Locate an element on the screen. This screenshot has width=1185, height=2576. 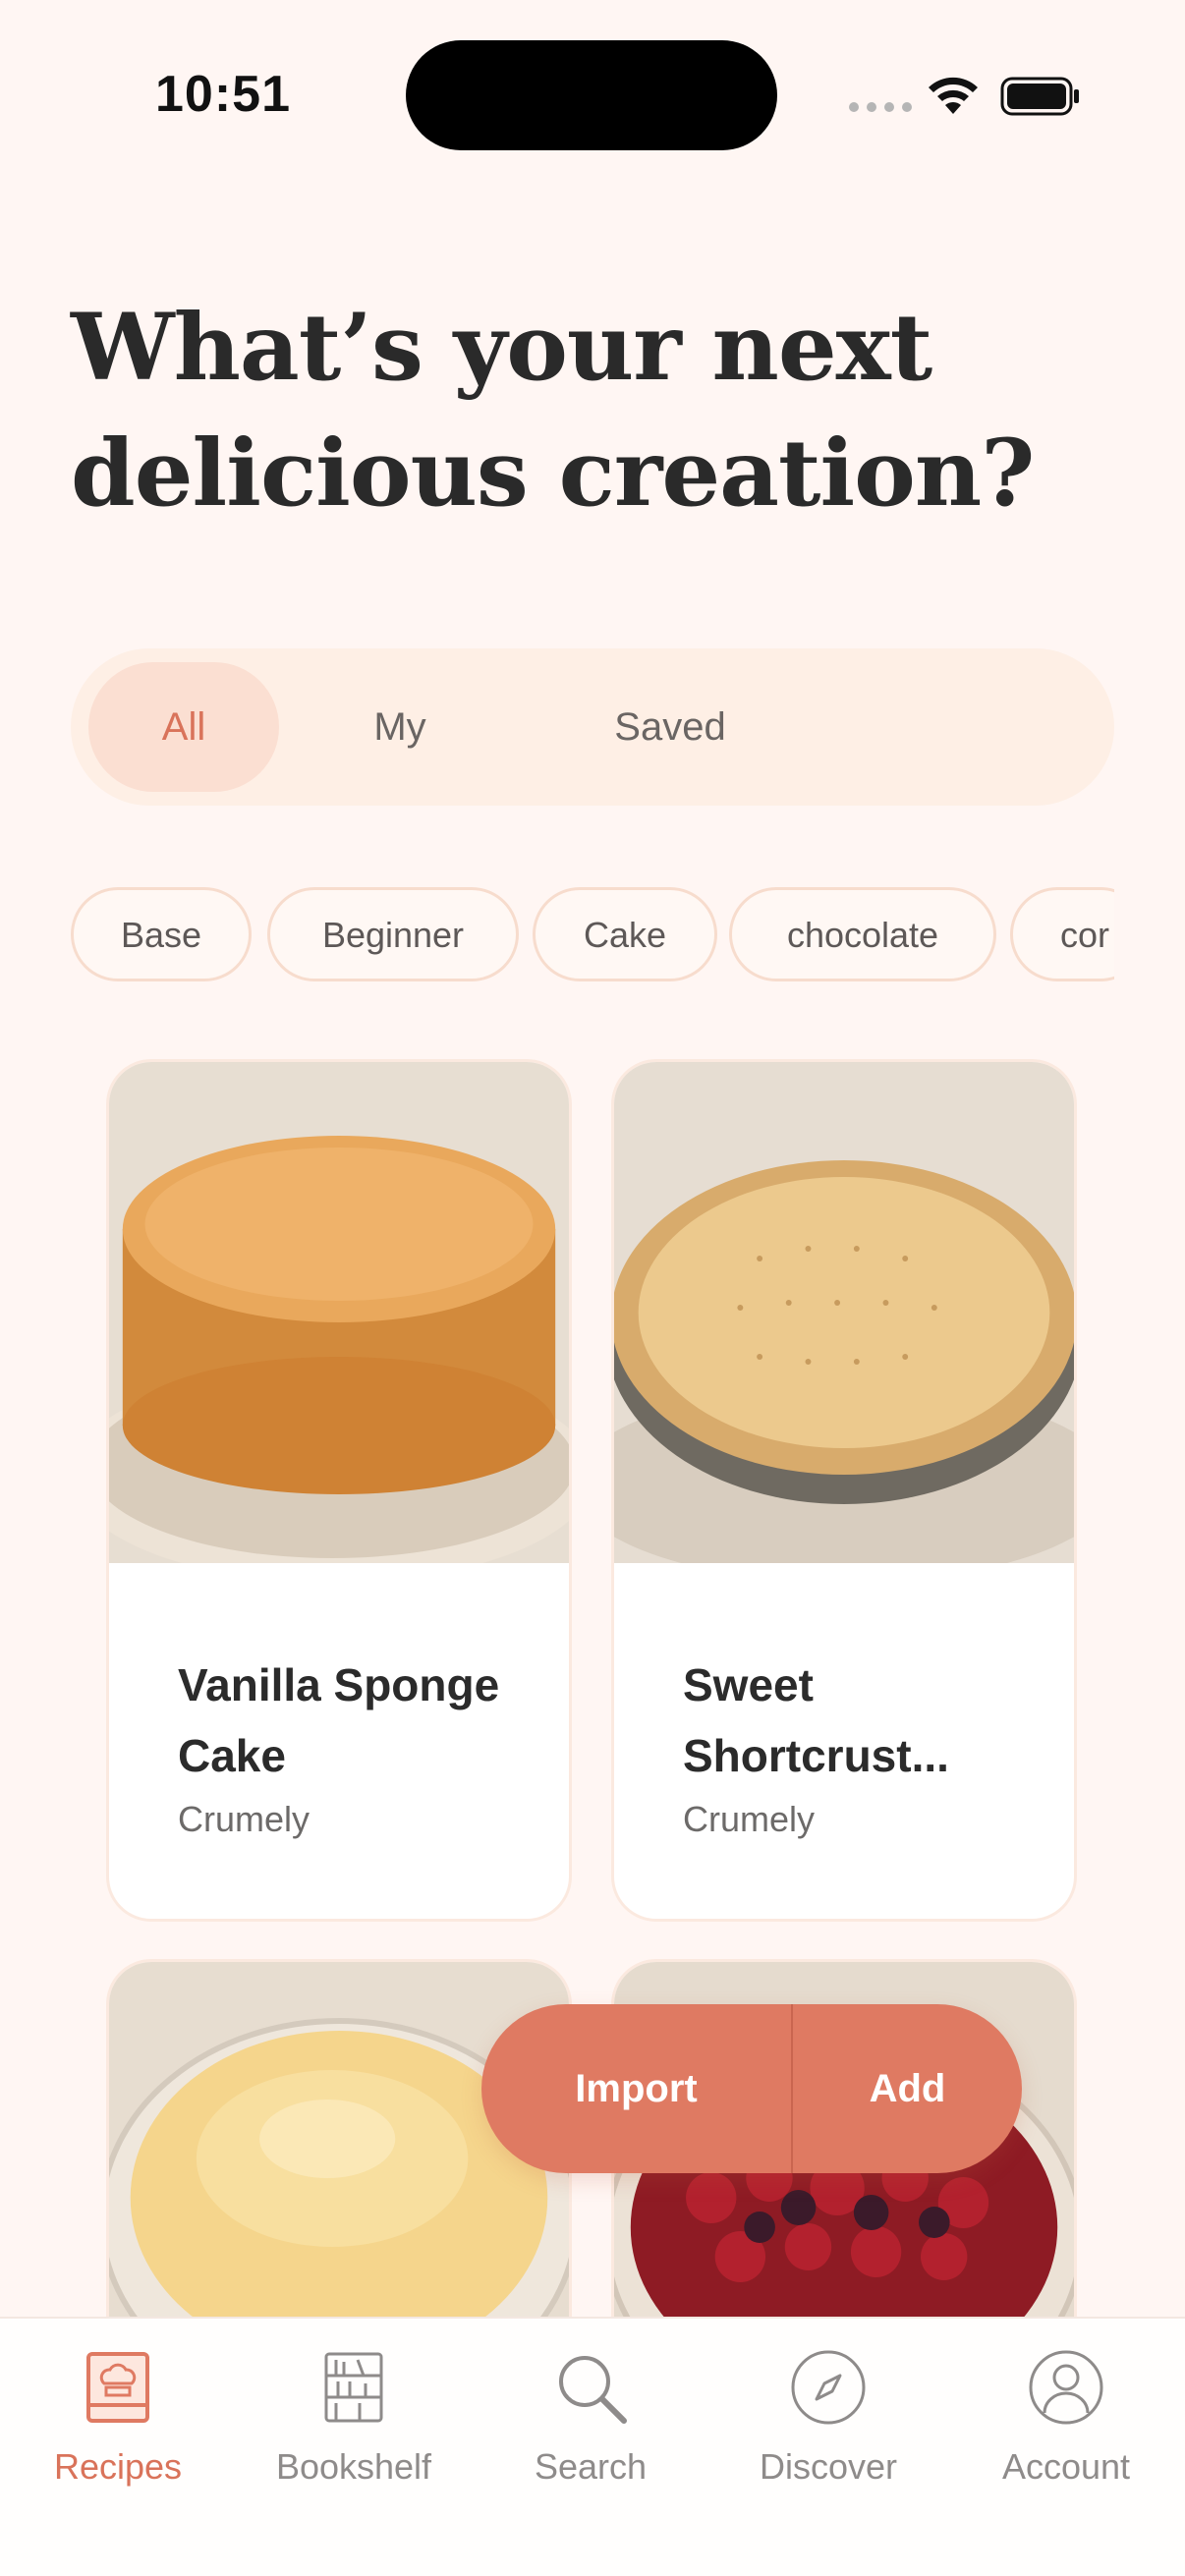
add-button: Add is located at coordinates (908, 2088).